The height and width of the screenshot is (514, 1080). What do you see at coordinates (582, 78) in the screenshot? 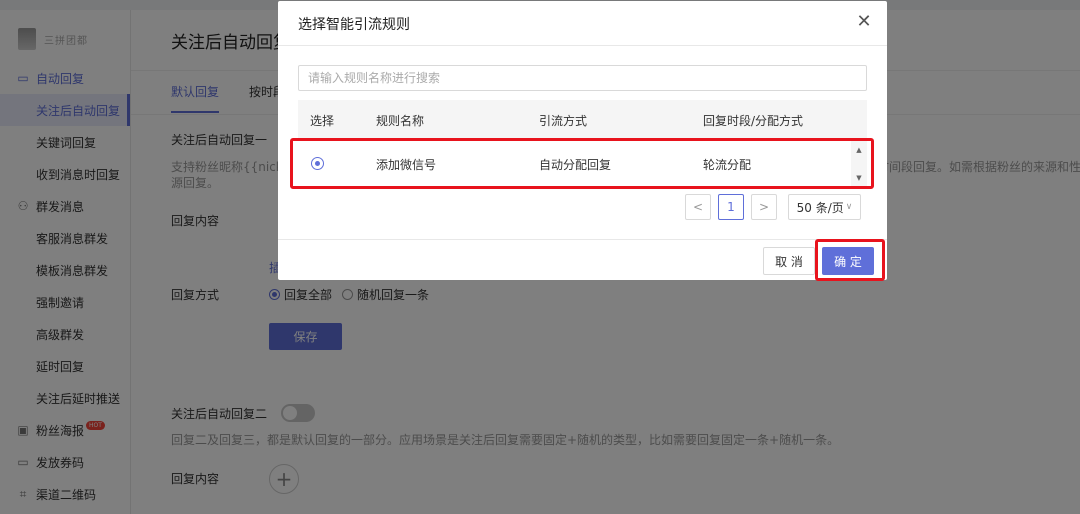
I see `rule-search-input` at bounding box center [582, 78].